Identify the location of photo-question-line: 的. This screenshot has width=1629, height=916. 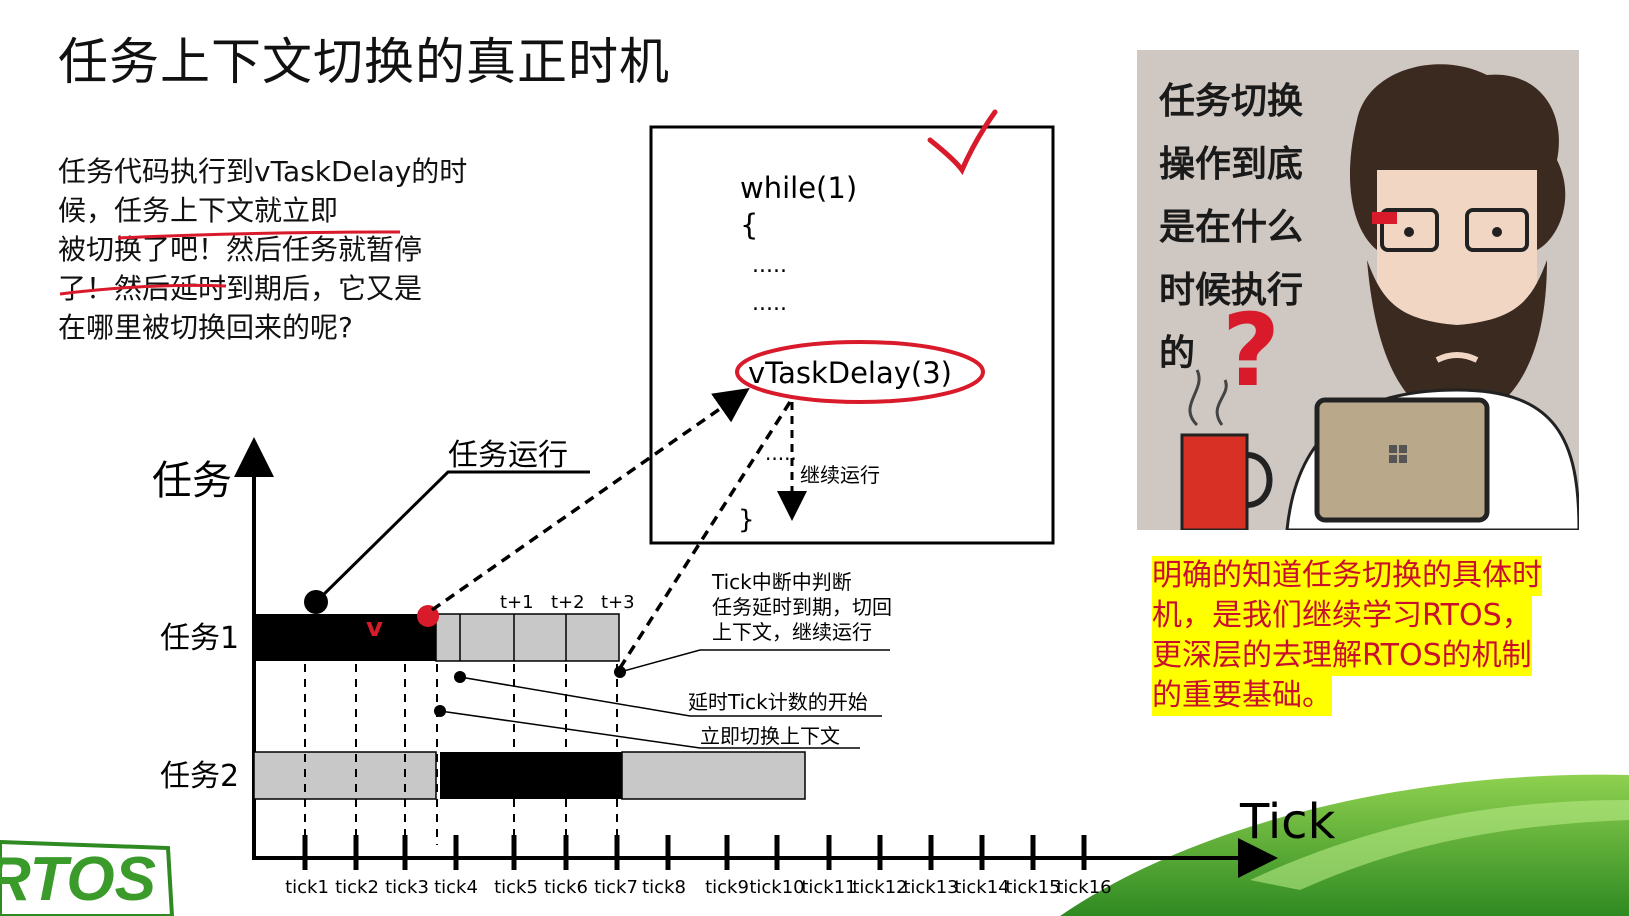
(1177, 353).